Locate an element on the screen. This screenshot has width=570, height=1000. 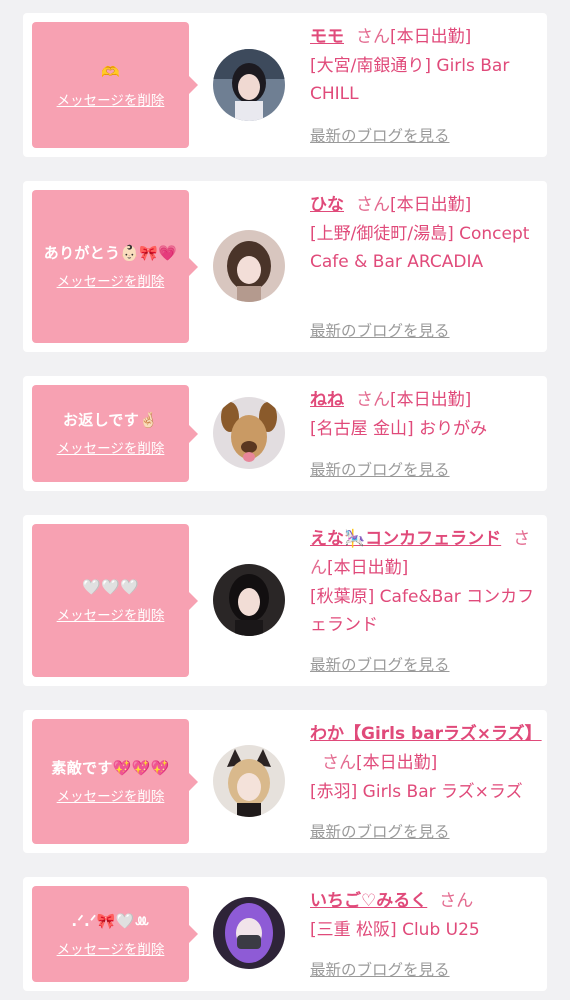
shop-info: [大宮/南銀通り] Girls Bar CHILL is located at coordinates (410, 80).